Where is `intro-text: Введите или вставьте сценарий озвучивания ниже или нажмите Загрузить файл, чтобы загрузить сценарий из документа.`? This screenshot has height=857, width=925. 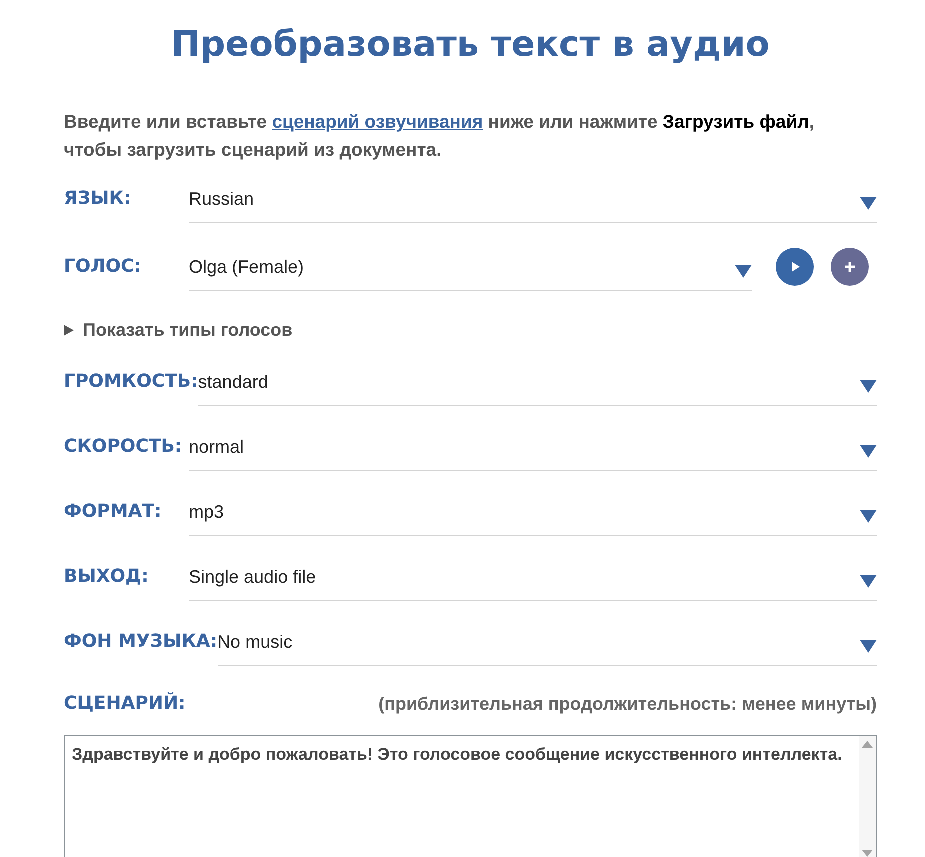
intro-text: Введите или вставьте сценарий озвучивания ниже или нажмите Загрузить файл, чтобы загрузить сценарий из документа. is located at coordinates (440, 136).